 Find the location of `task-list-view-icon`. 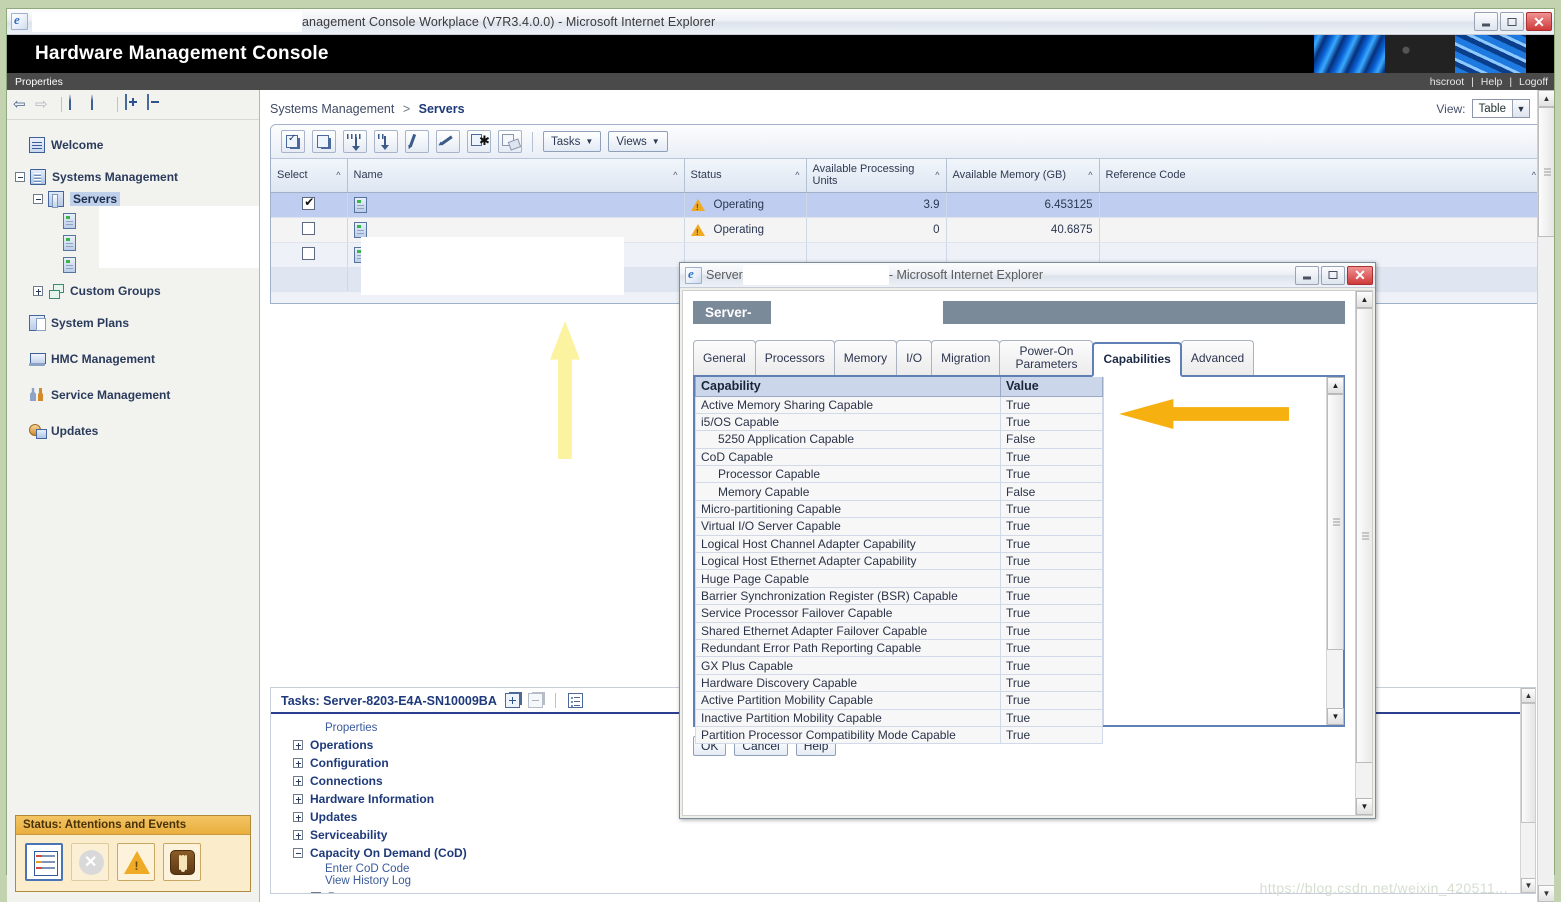

task-list-view-icon is located at coordinates (575, 700).